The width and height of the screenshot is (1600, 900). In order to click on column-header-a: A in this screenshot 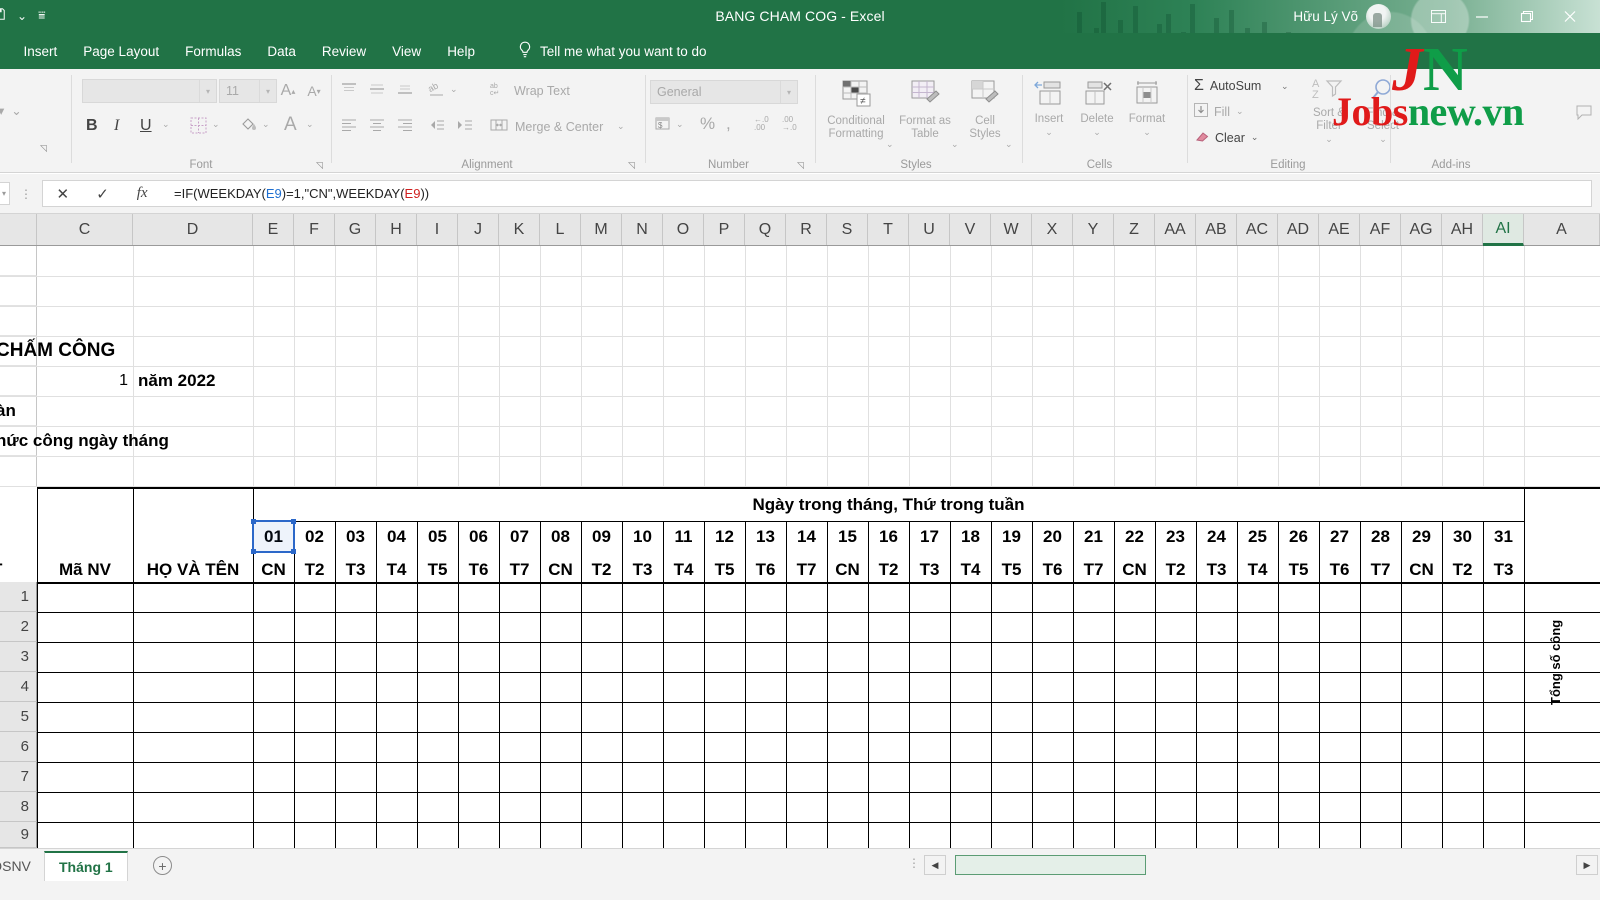, I will do `click(1562, 229)`.